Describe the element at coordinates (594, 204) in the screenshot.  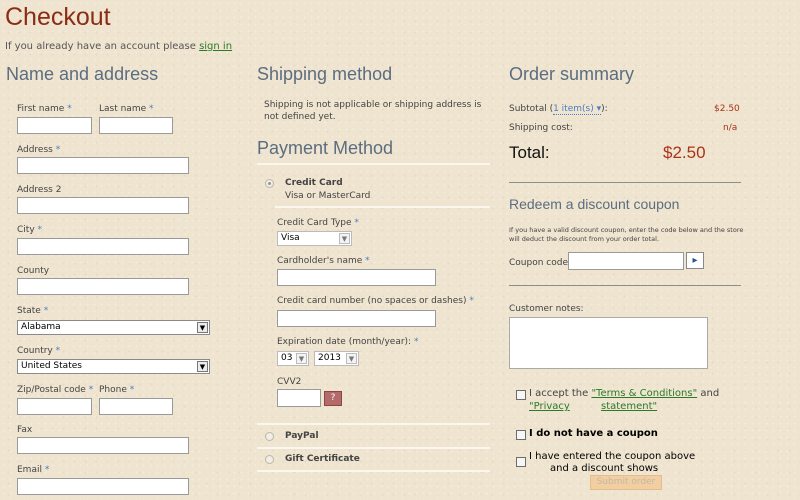
I see `coupon-heading: Redeem a discount coupon` at that location.